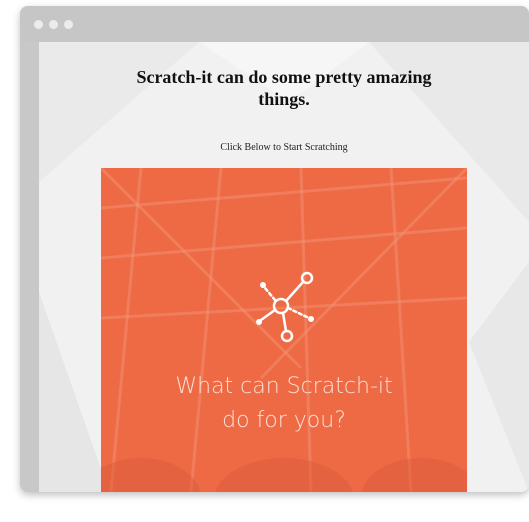  I want to click on network-nodes-icon, so click(285, 307).